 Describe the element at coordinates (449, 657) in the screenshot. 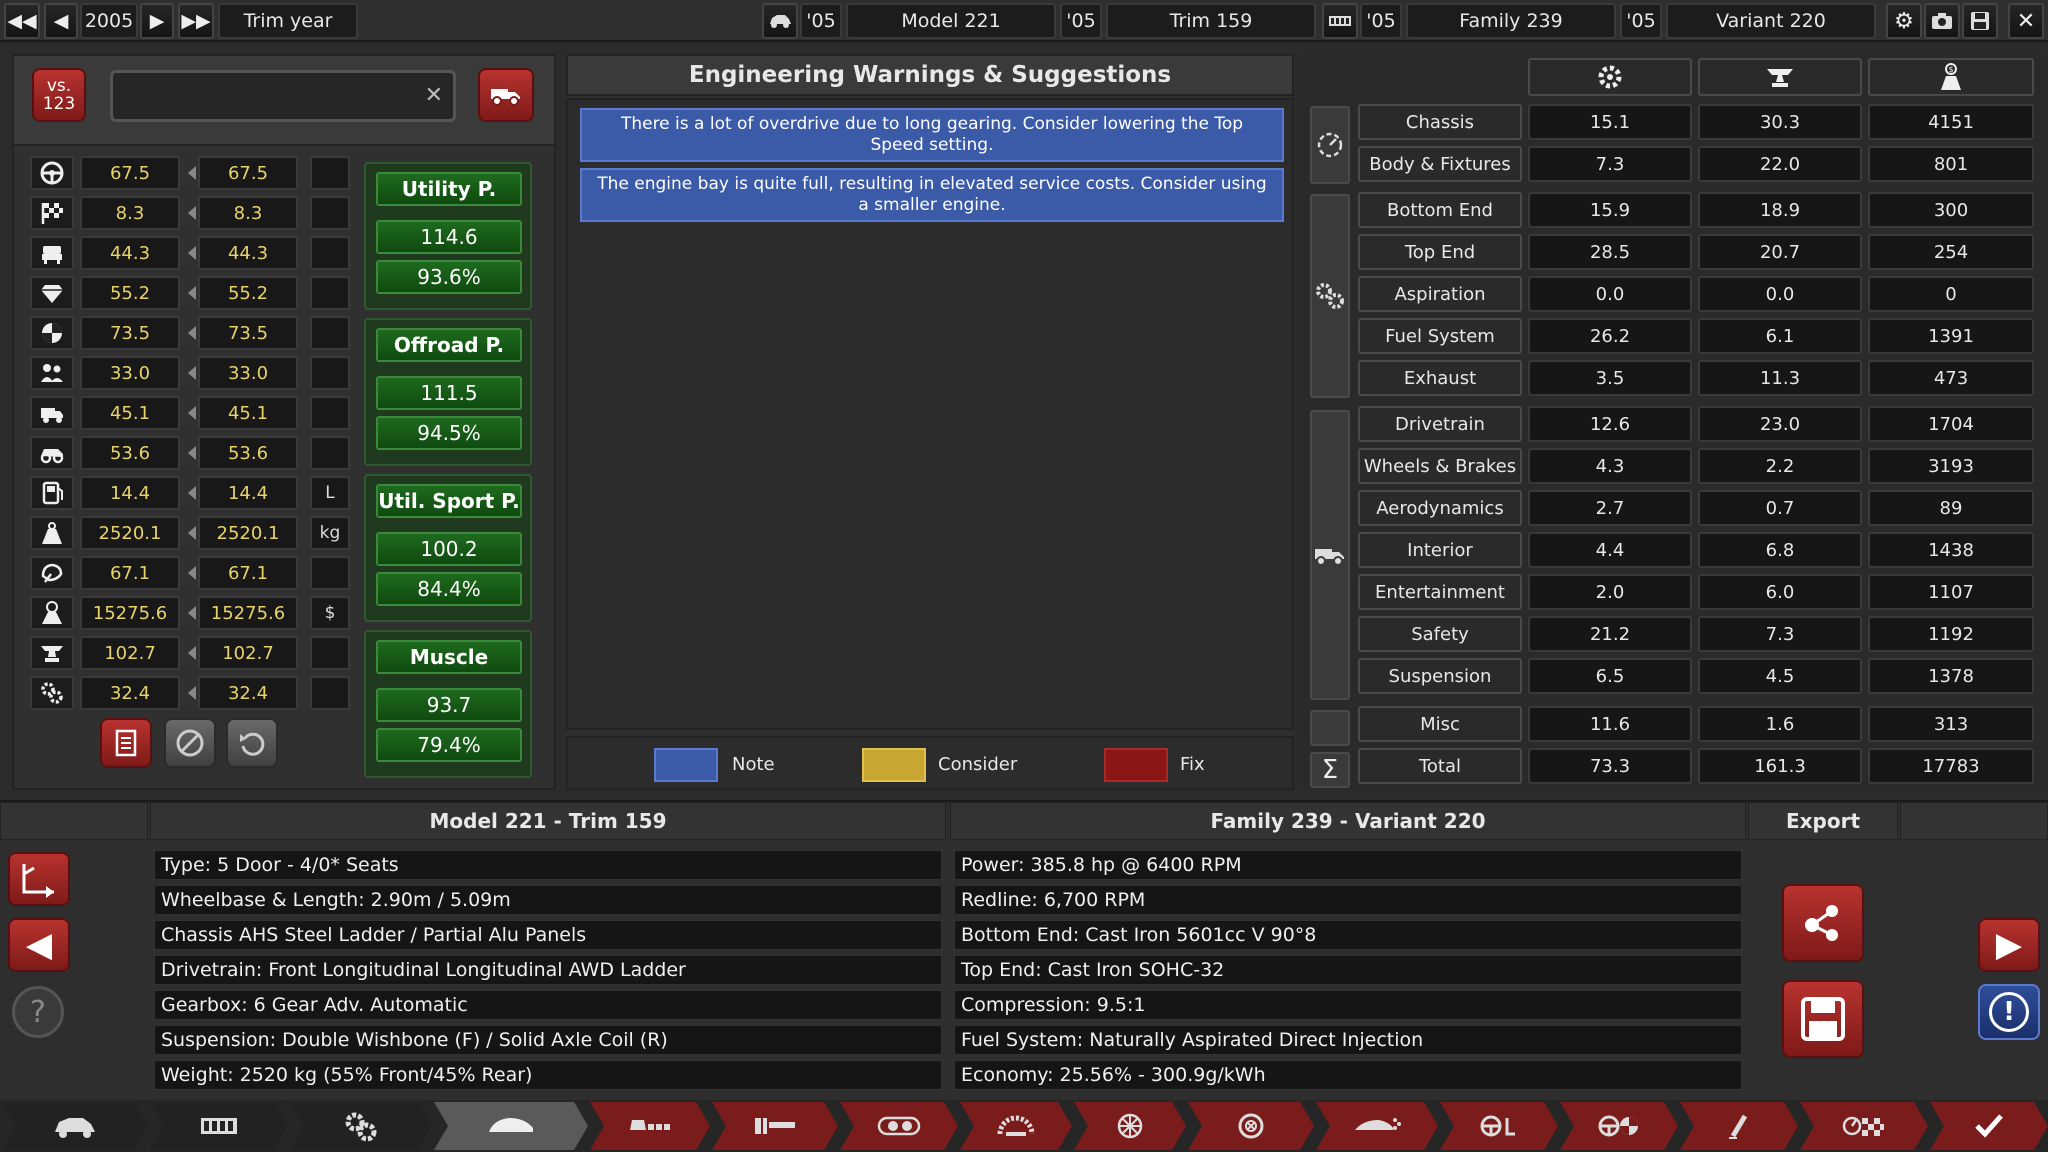

I see `market-score-label: Muscle` at that location.